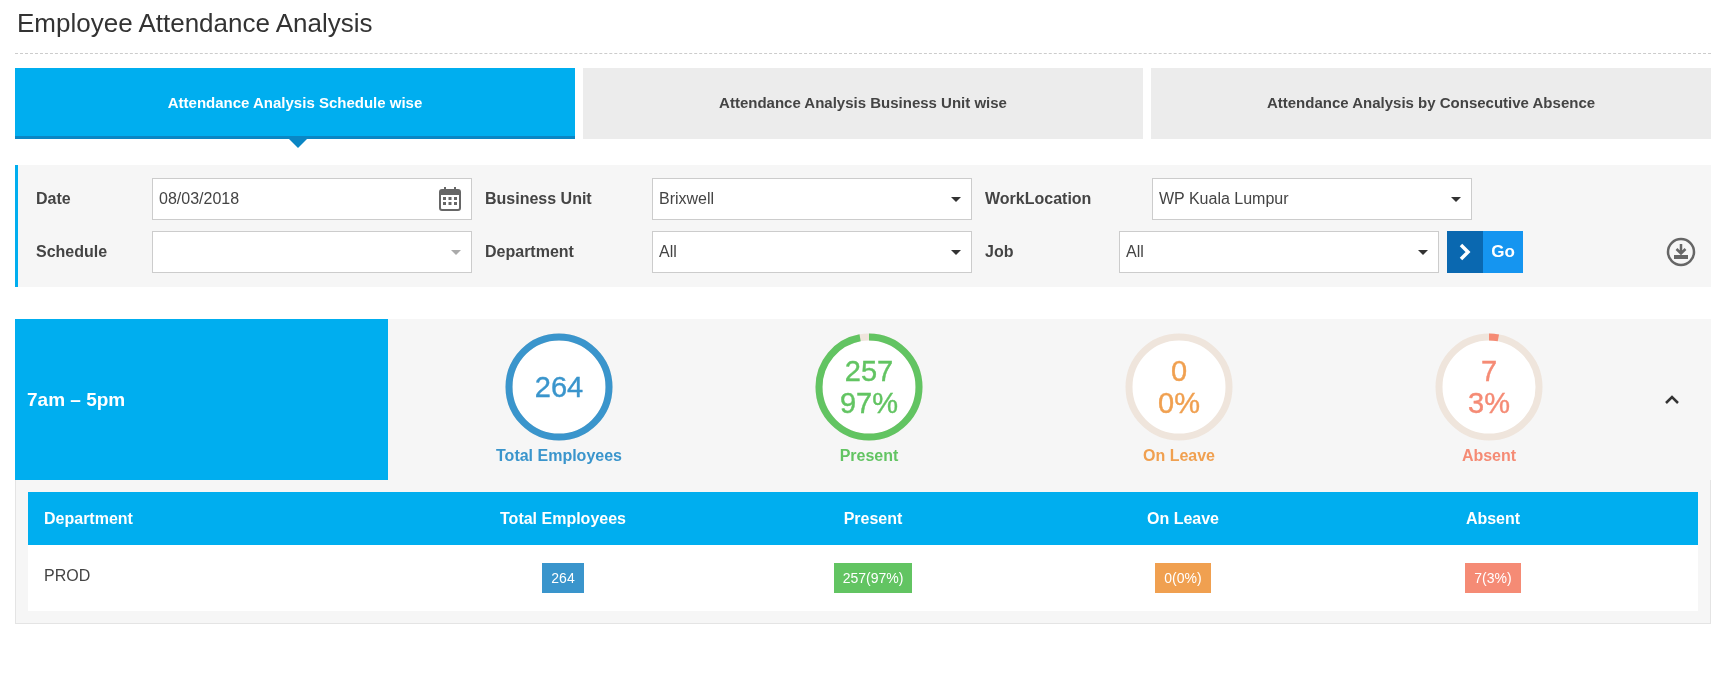  Describe the element at coordinates (1493, 518) in the screenshot. I see `column-header: Absent` at that location.